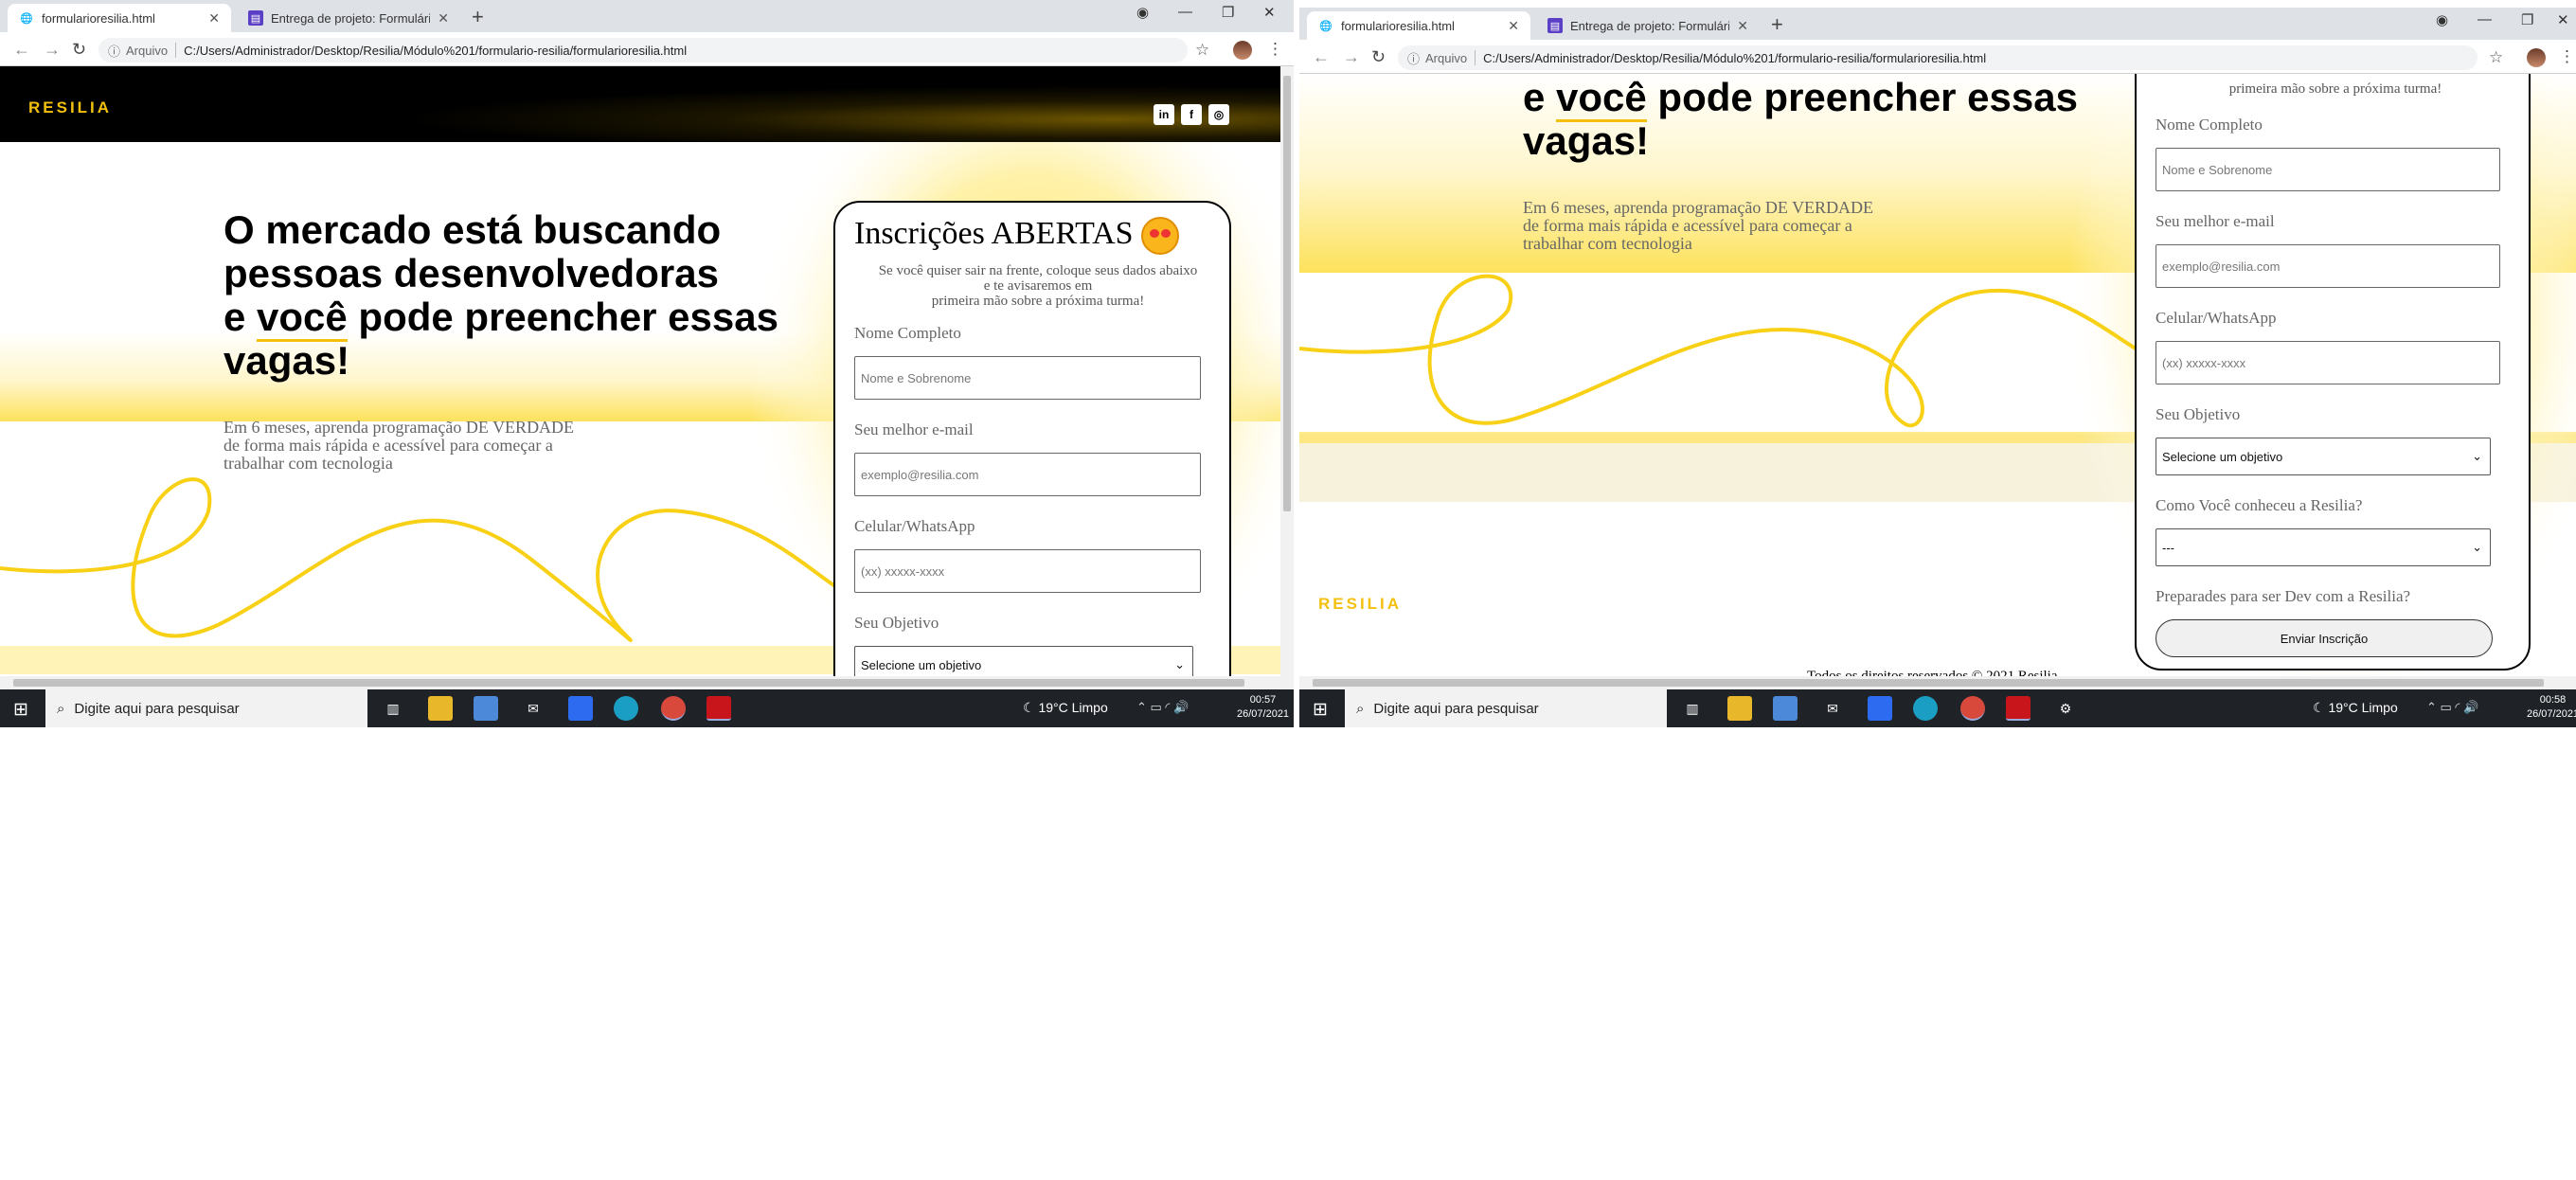 The width and height of the screenshot is (2576, 1180). Describe the element at coordinates (1360, 604) in the screenshot. I see `footer-logo: RESILIA` at that location.